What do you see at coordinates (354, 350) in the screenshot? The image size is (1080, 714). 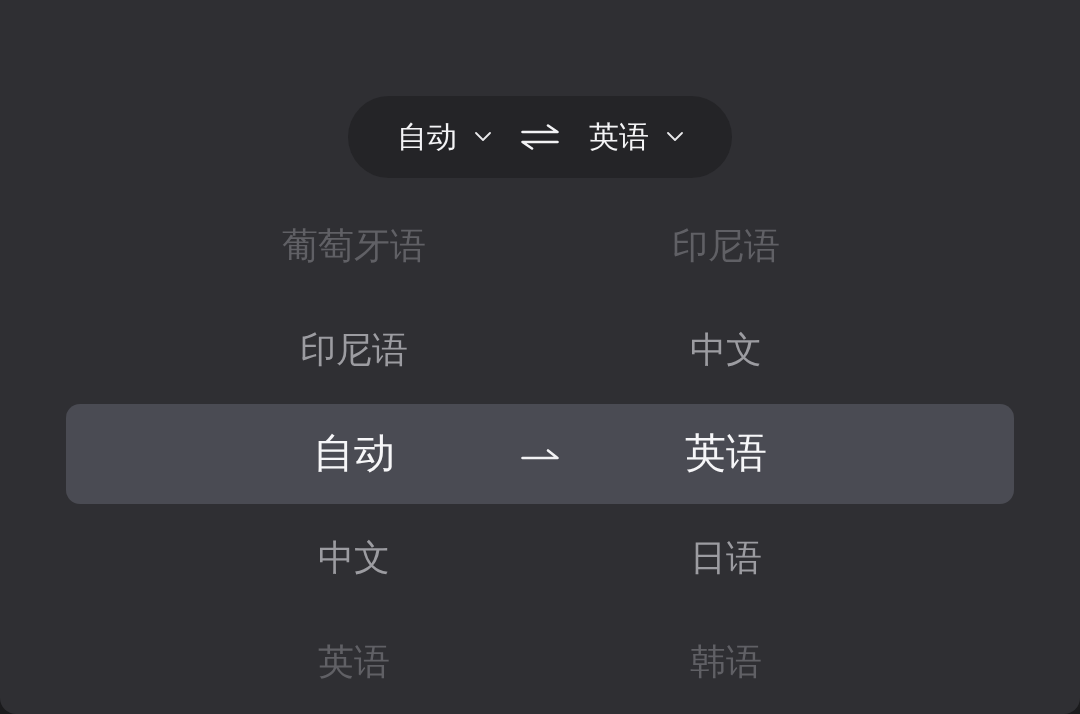 I see `source-language-option: 印尼语` at bounding box center [354, 350].